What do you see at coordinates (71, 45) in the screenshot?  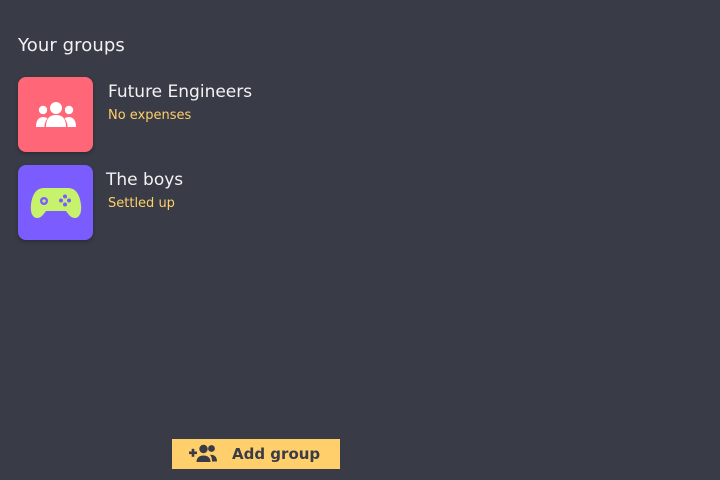 I see `section-title: Your groups` at bounding box center [71, 45].